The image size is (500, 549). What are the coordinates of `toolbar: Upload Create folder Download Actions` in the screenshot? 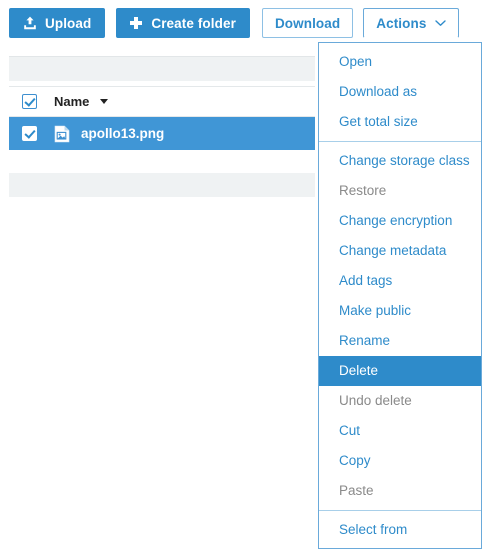 It's located at (250, 23).